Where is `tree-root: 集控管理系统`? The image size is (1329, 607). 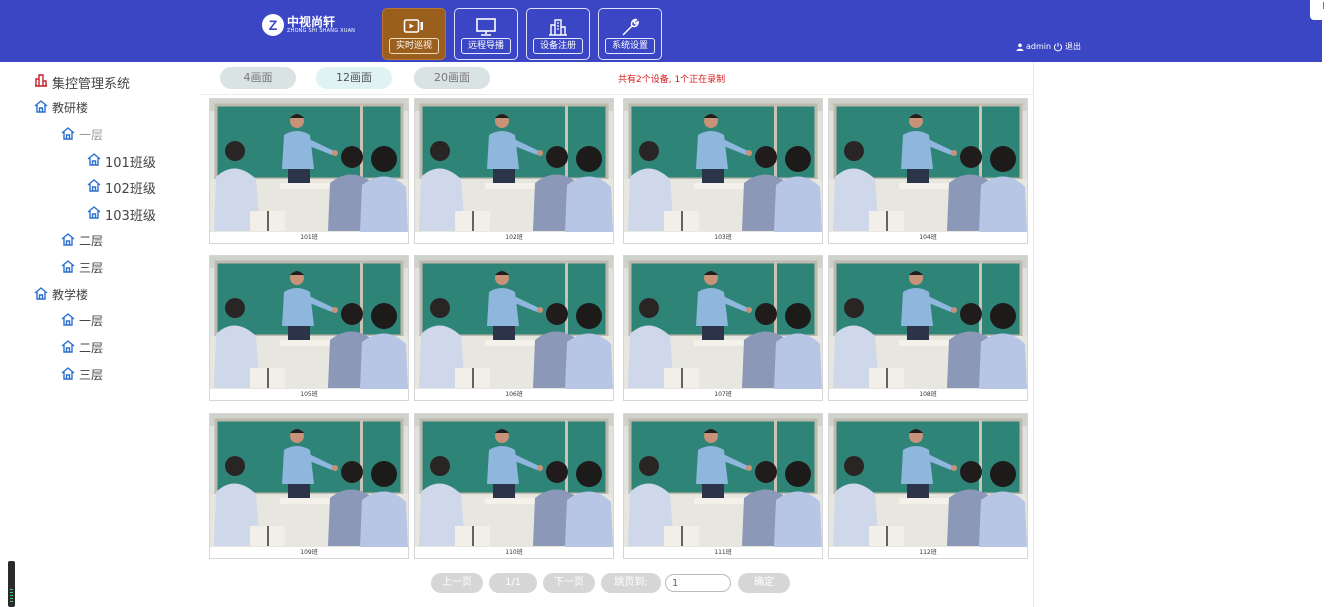
tree-root: 集控管理系统 is located at coordinates (82, 82).